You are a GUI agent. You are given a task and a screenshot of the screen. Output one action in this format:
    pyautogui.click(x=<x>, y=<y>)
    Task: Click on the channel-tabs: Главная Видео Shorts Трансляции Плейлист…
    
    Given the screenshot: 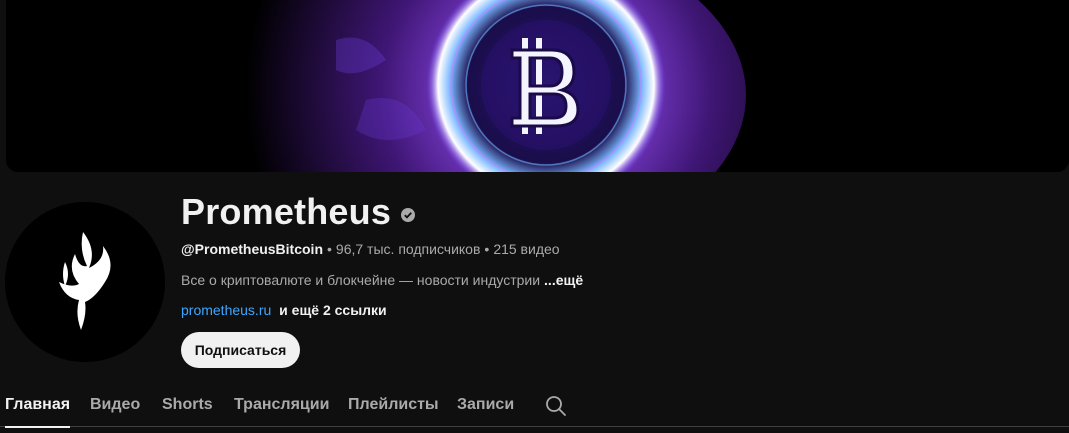 What is the action you would take?
    pyautogui.click(x=534, y=406)
    